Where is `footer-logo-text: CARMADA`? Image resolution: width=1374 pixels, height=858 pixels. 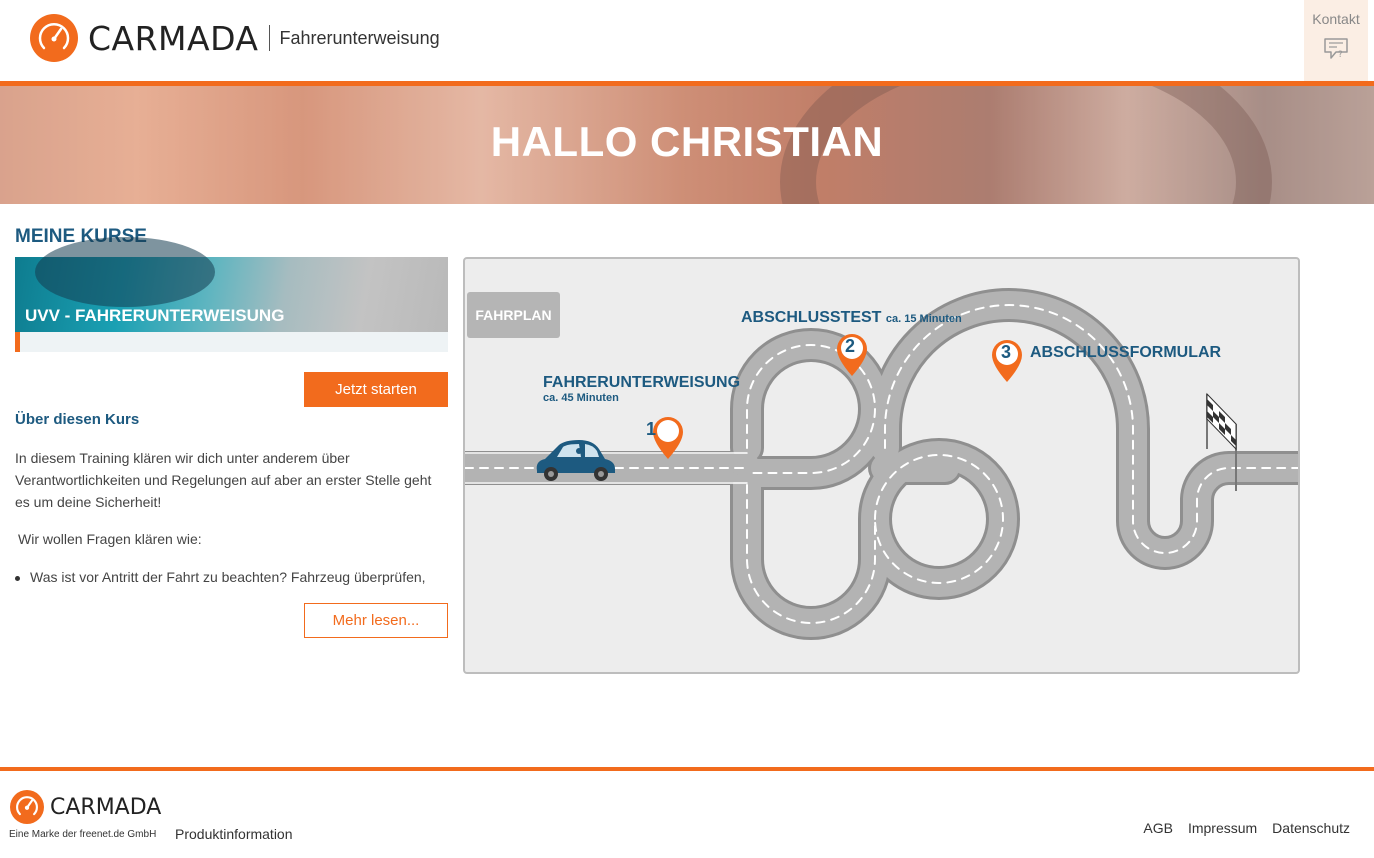 footer-logo-text: CARMADA is located at coordinates (106, 807).